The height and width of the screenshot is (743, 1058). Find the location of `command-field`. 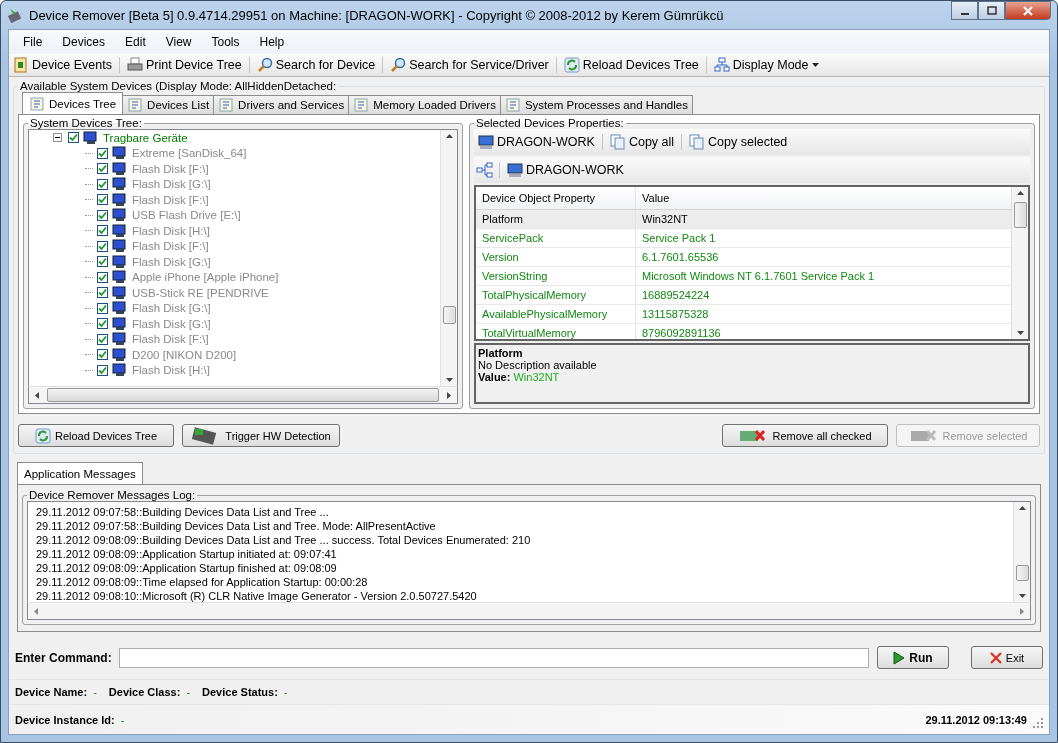

command-field is located at coordinates (494, 657).